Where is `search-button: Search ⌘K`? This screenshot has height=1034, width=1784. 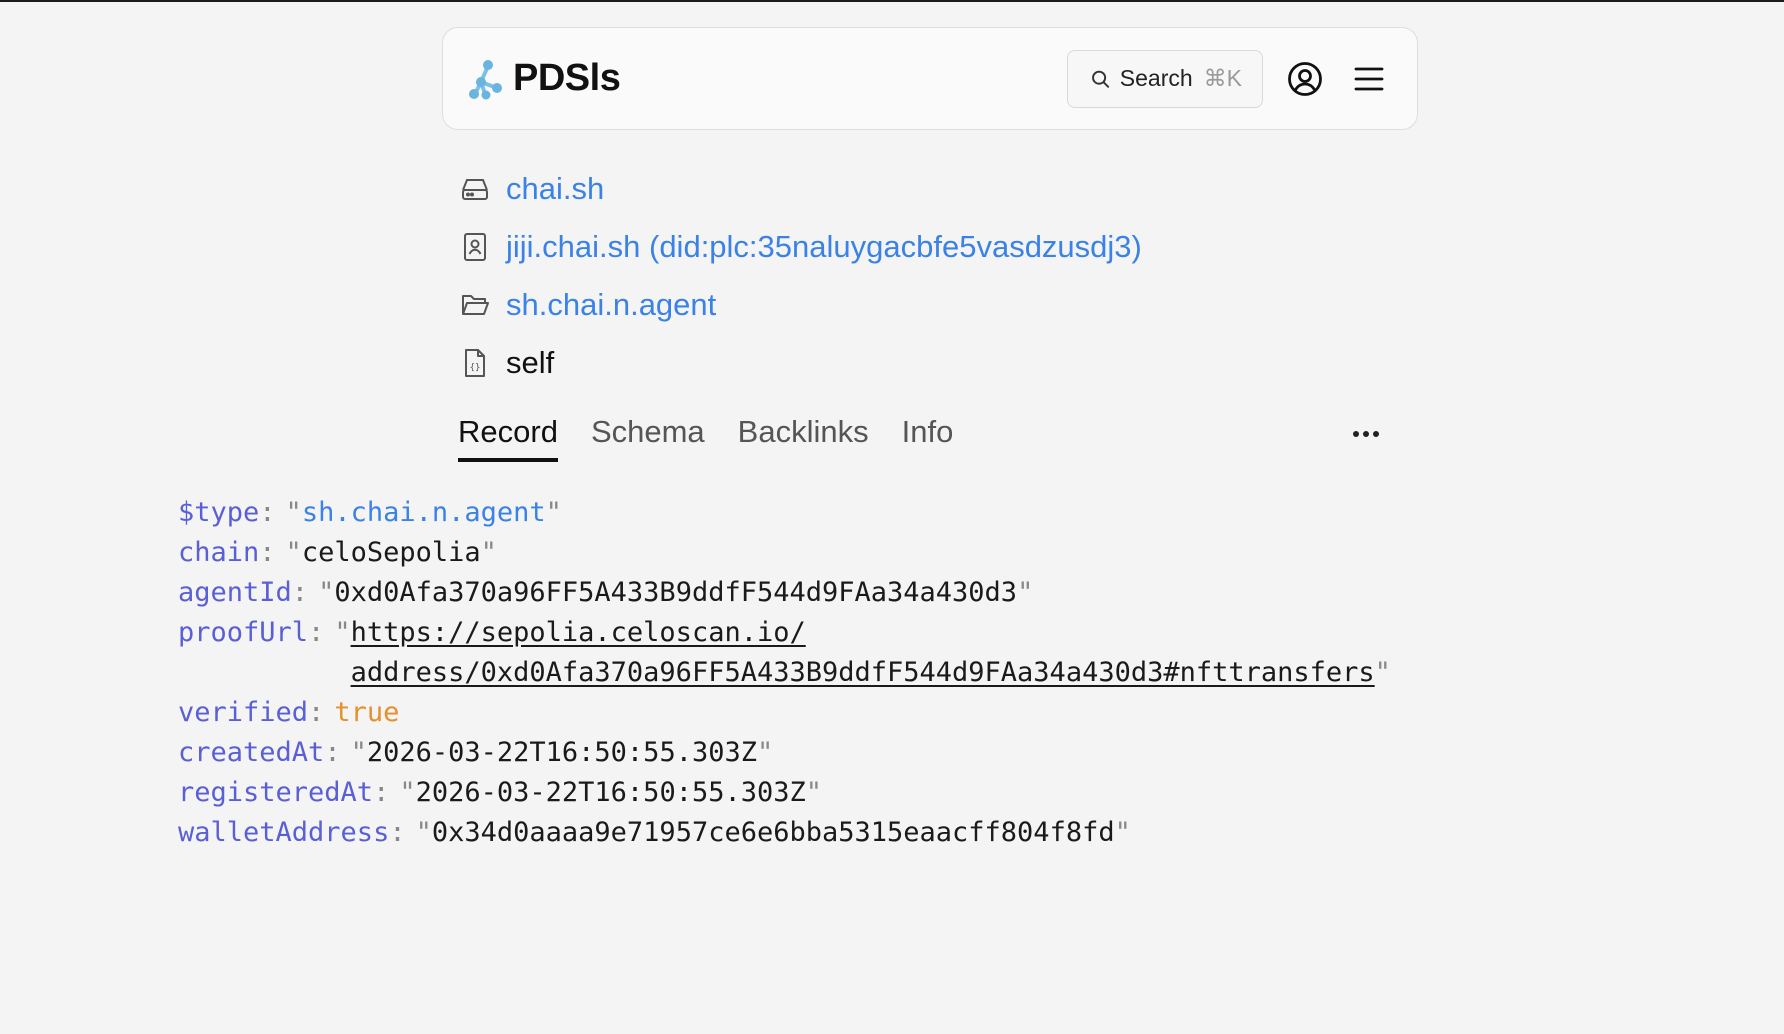
search-button: Search ⌘K is located at coordinates (1165, 78).